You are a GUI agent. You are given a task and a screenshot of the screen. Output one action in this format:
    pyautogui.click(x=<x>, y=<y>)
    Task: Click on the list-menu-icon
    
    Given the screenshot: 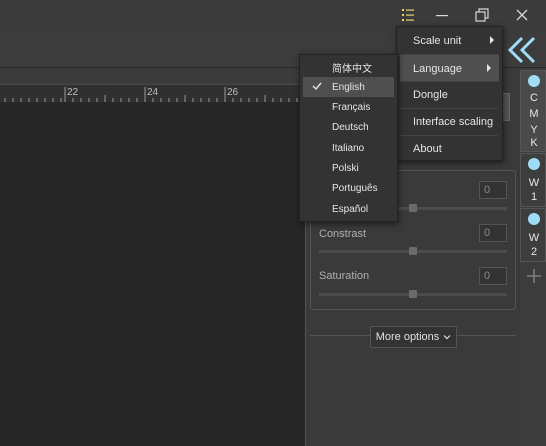 What is the action you would take?
    pyautogui.click(x=408, y=15)
    